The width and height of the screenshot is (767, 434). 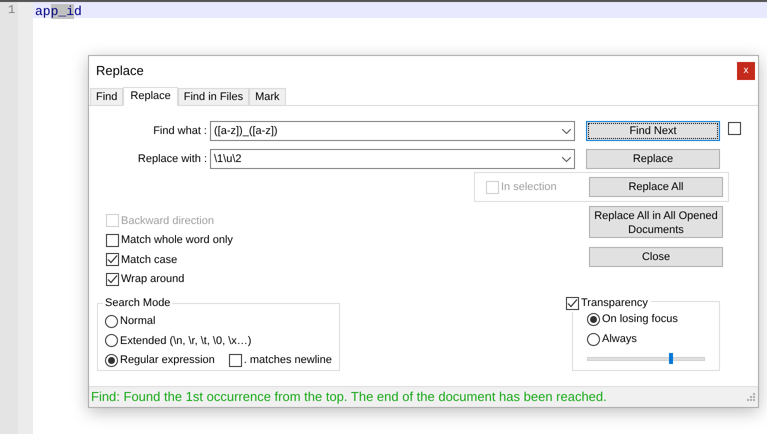 I want to click on replace-with-combo: \1\u\2, so click(x=392, y=159).